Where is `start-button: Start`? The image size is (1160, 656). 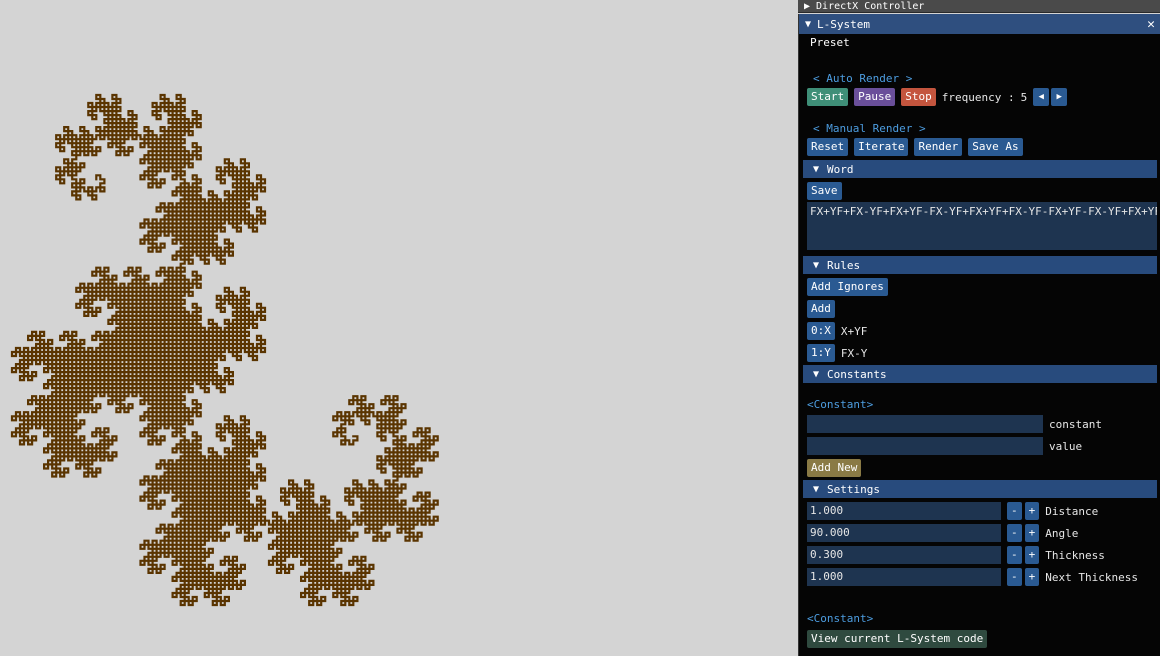 start-button: Start is located at coordinates (828, 97).